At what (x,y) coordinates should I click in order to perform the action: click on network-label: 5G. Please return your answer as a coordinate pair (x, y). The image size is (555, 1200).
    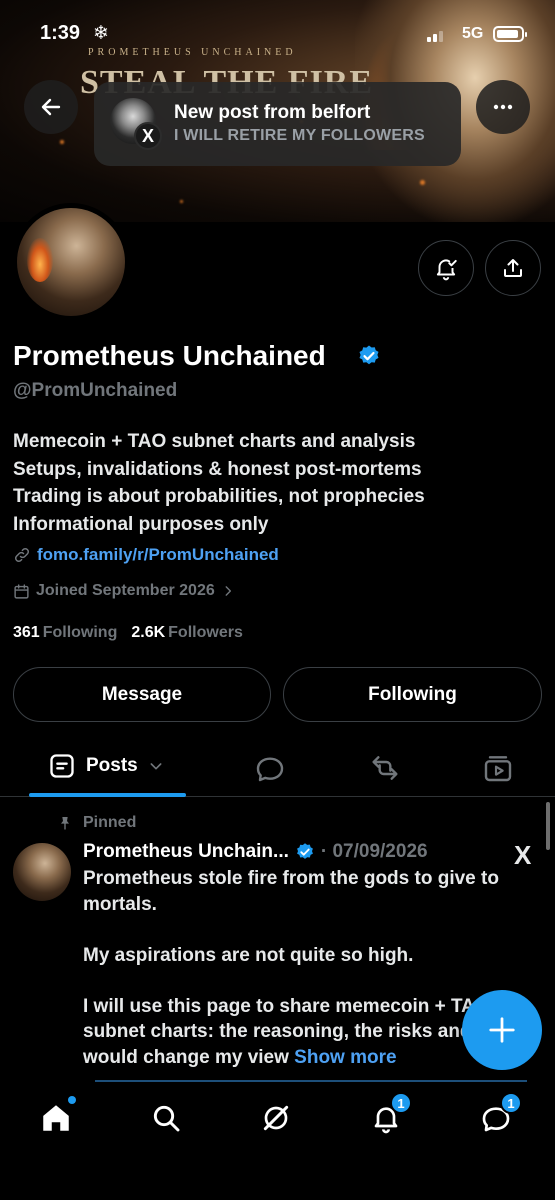
    Looking at the image, I should click on (473, 33).